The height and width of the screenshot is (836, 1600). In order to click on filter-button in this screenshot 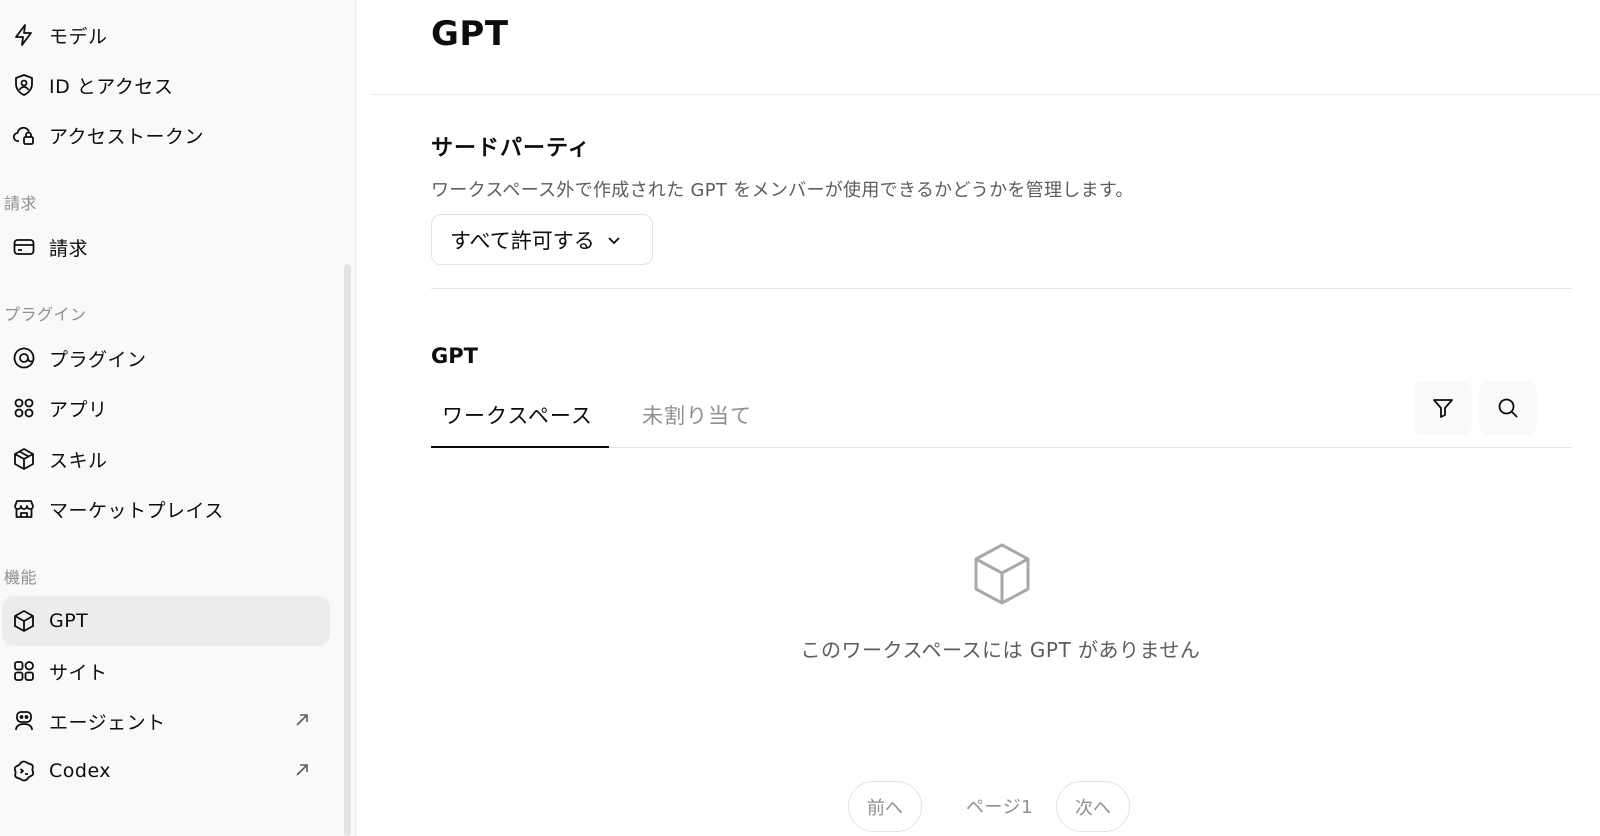, I will do `click(1443, 408)`.